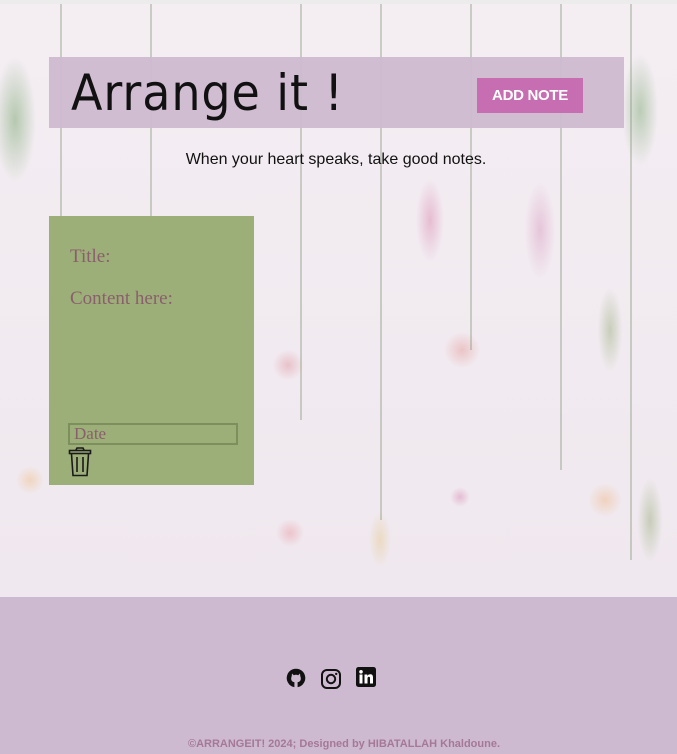  I want to click on trash-icon, so click(80, 462).